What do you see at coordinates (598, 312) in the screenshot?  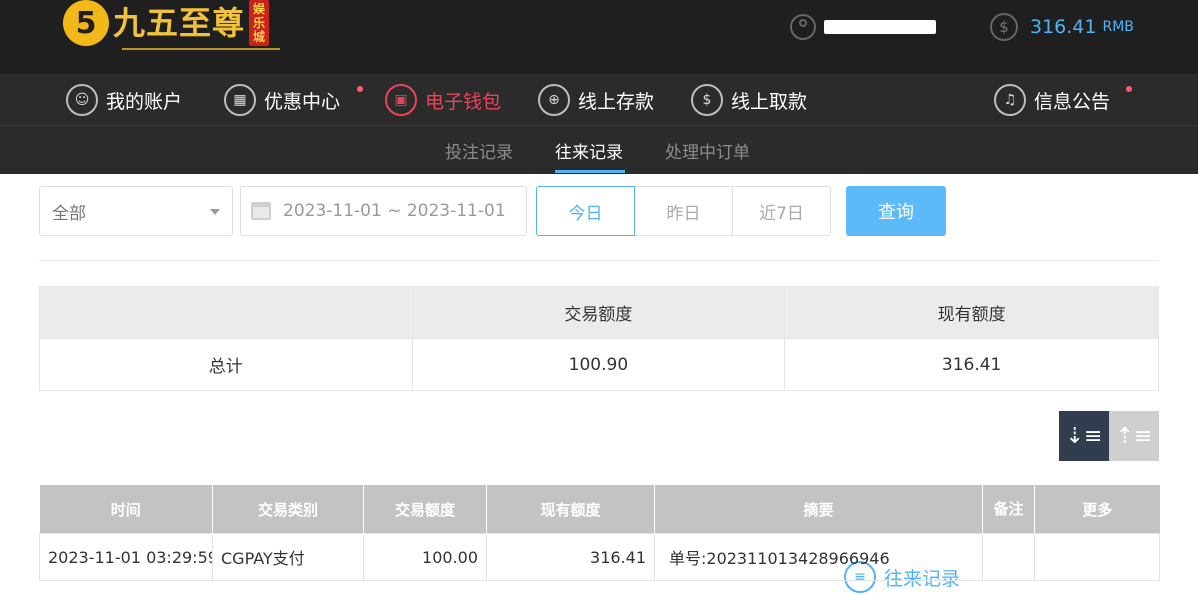 I see `summary-header-amount: 交易额度` at bounding box center [598, 312].